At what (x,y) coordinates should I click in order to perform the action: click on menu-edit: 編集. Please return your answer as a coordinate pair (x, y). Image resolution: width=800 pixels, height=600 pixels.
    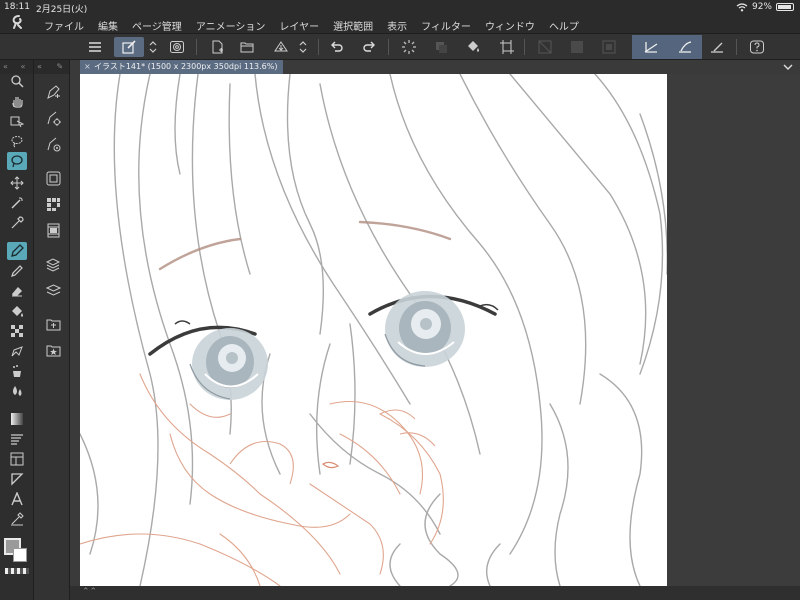
    Looking at the image, I should click on (108, 25).